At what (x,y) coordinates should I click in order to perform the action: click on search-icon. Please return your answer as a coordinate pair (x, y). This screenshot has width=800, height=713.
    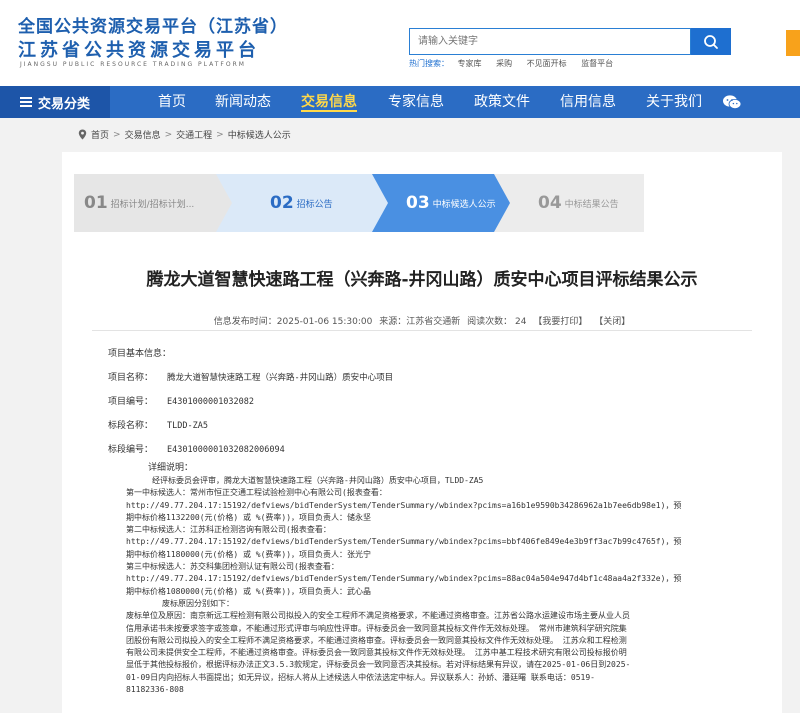
    Looking at the image, I should click on (711, 41).